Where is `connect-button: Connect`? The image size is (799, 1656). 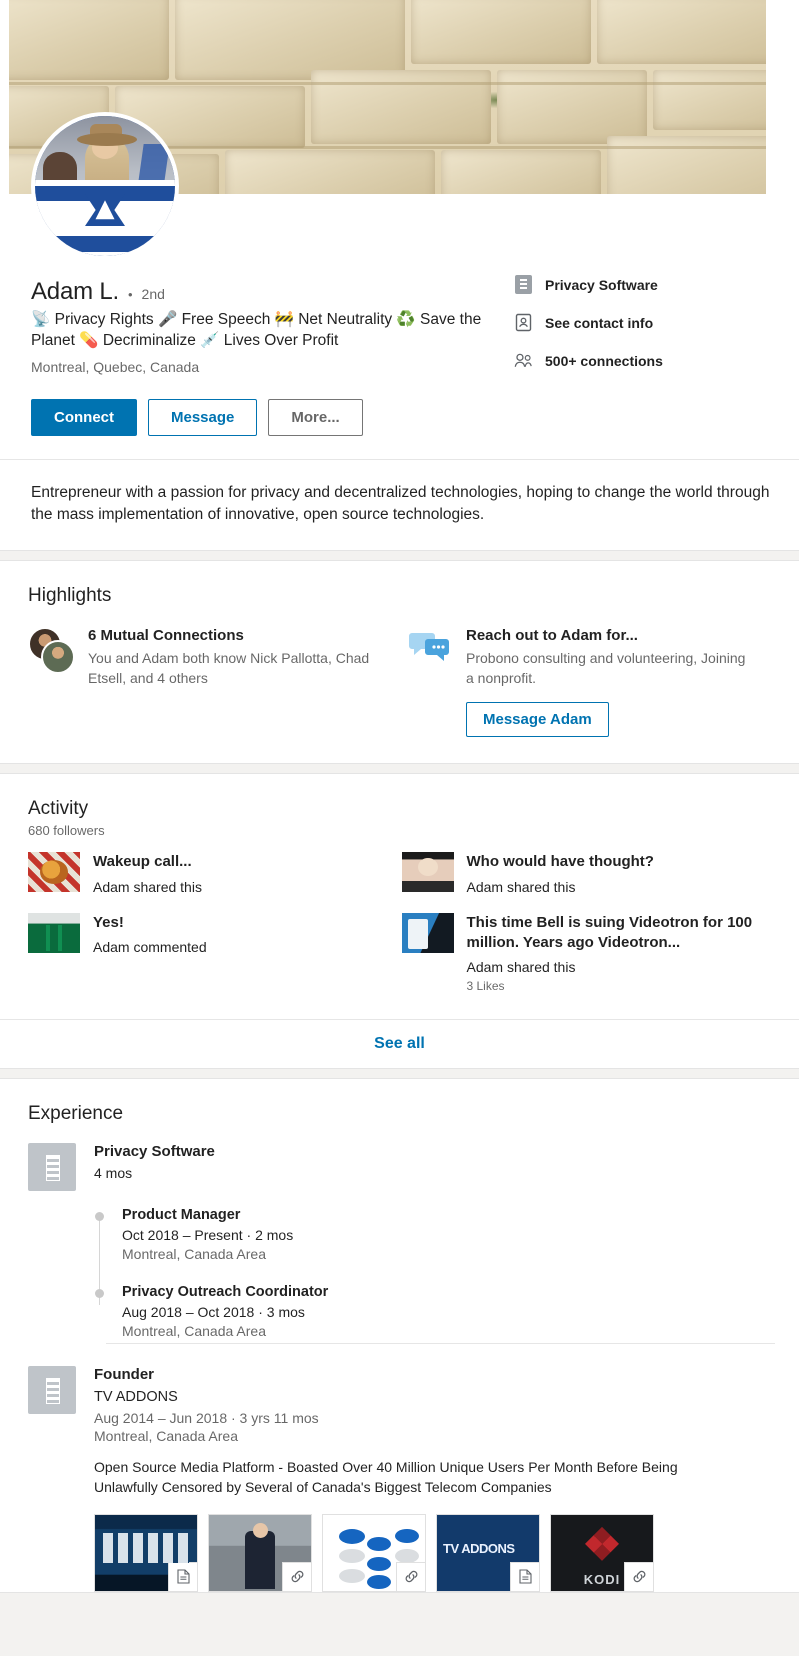 connect-button: Connect is located at coordinates (84, 417).